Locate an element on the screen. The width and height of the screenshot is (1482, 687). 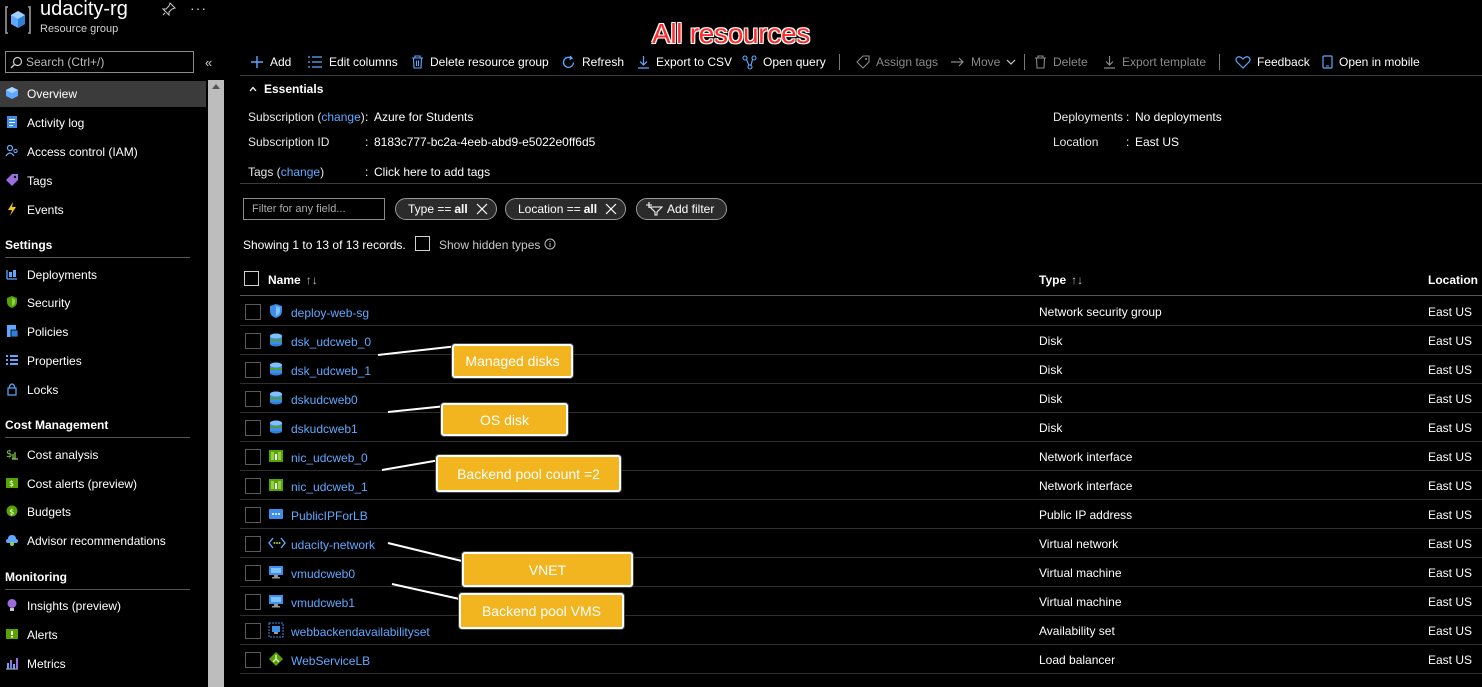
open-in-mobile-button: Open in mobile is located at coordinates (1371, 62).